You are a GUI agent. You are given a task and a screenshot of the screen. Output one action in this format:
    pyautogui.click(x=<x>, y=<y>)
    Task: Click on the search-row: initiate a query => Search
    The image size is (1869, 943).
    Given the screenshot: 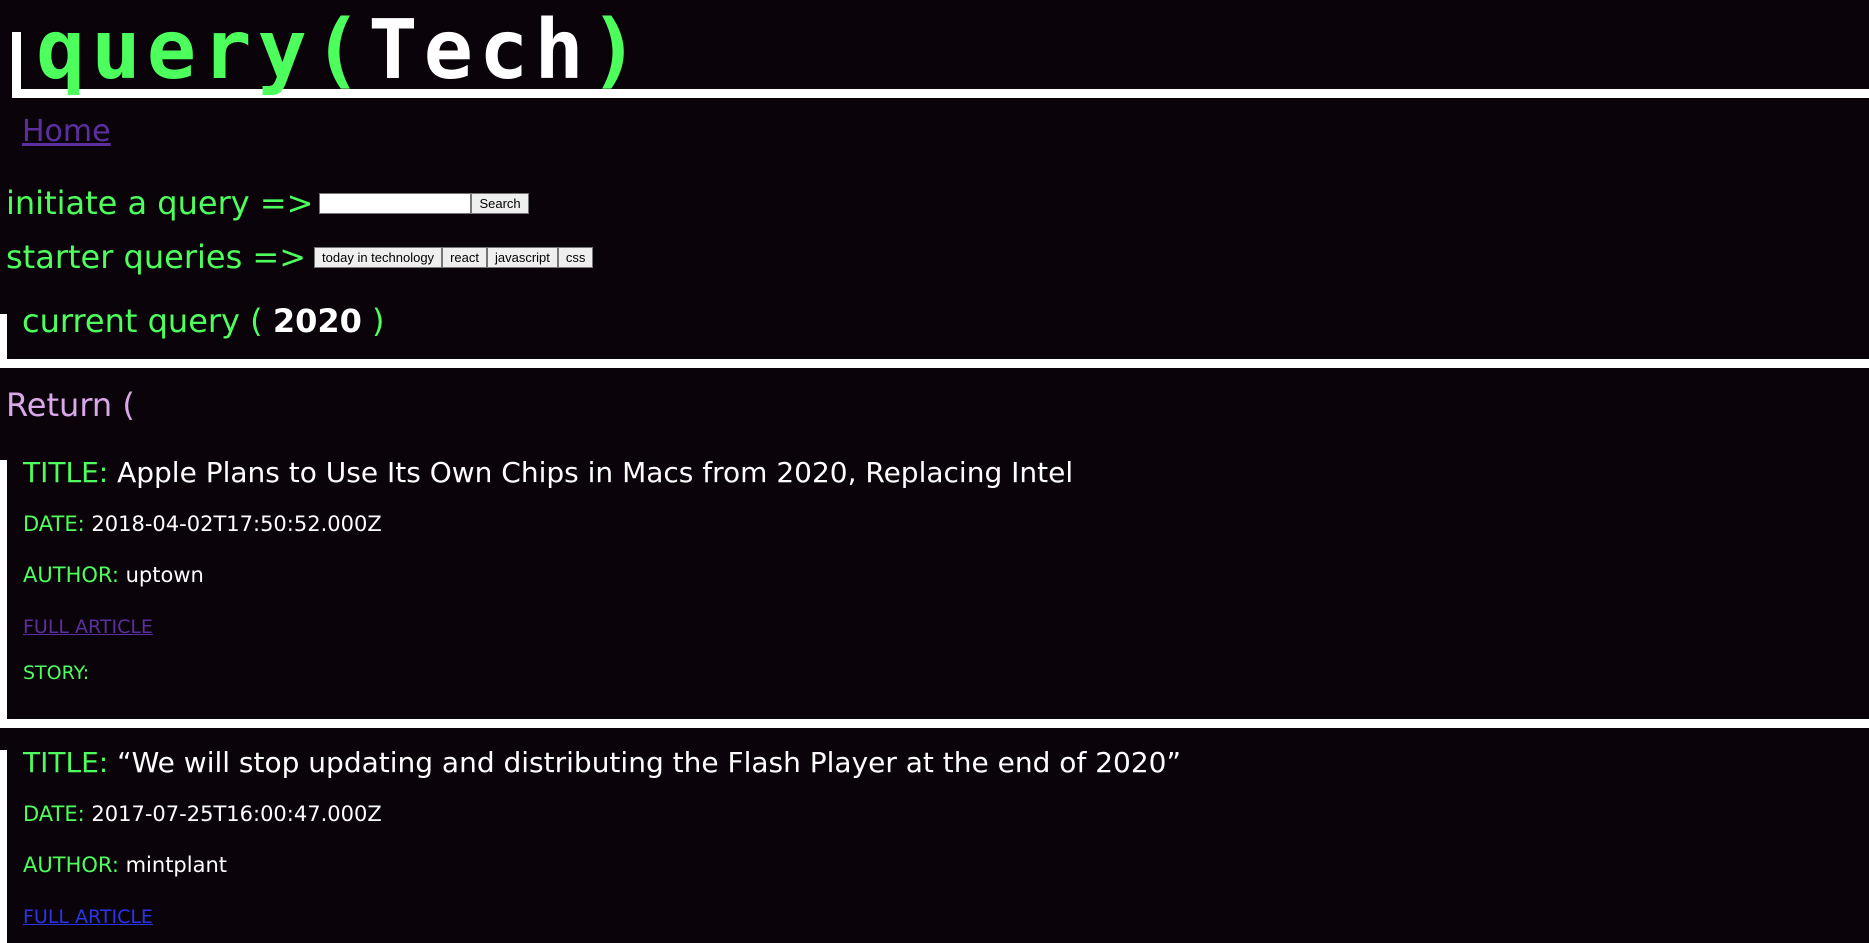 What is the action you would take?
    pyautogui.click(x=267, y=203)
    